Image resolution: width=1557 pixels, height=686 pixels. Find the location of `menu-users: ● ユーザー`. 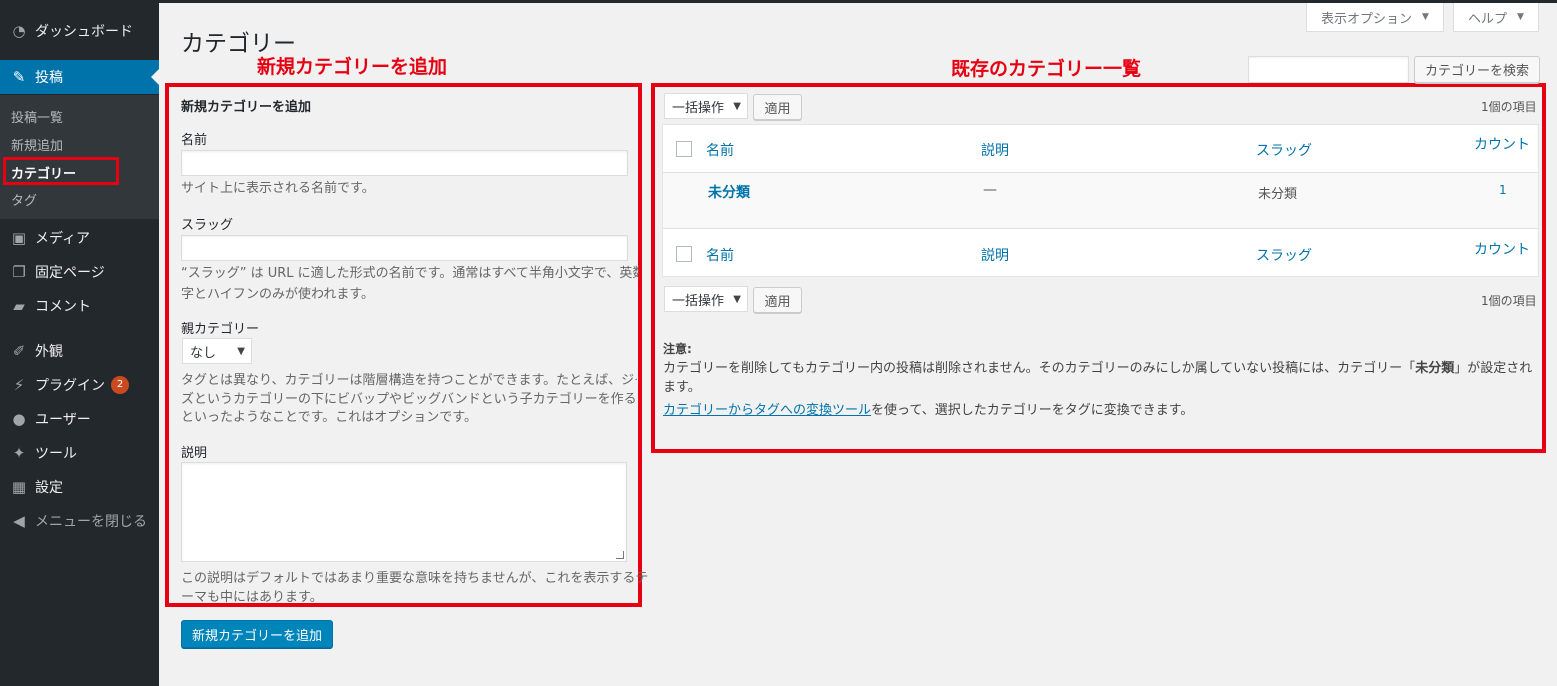

menu-users: ● ユーザー is located at coordinates (79, 419).